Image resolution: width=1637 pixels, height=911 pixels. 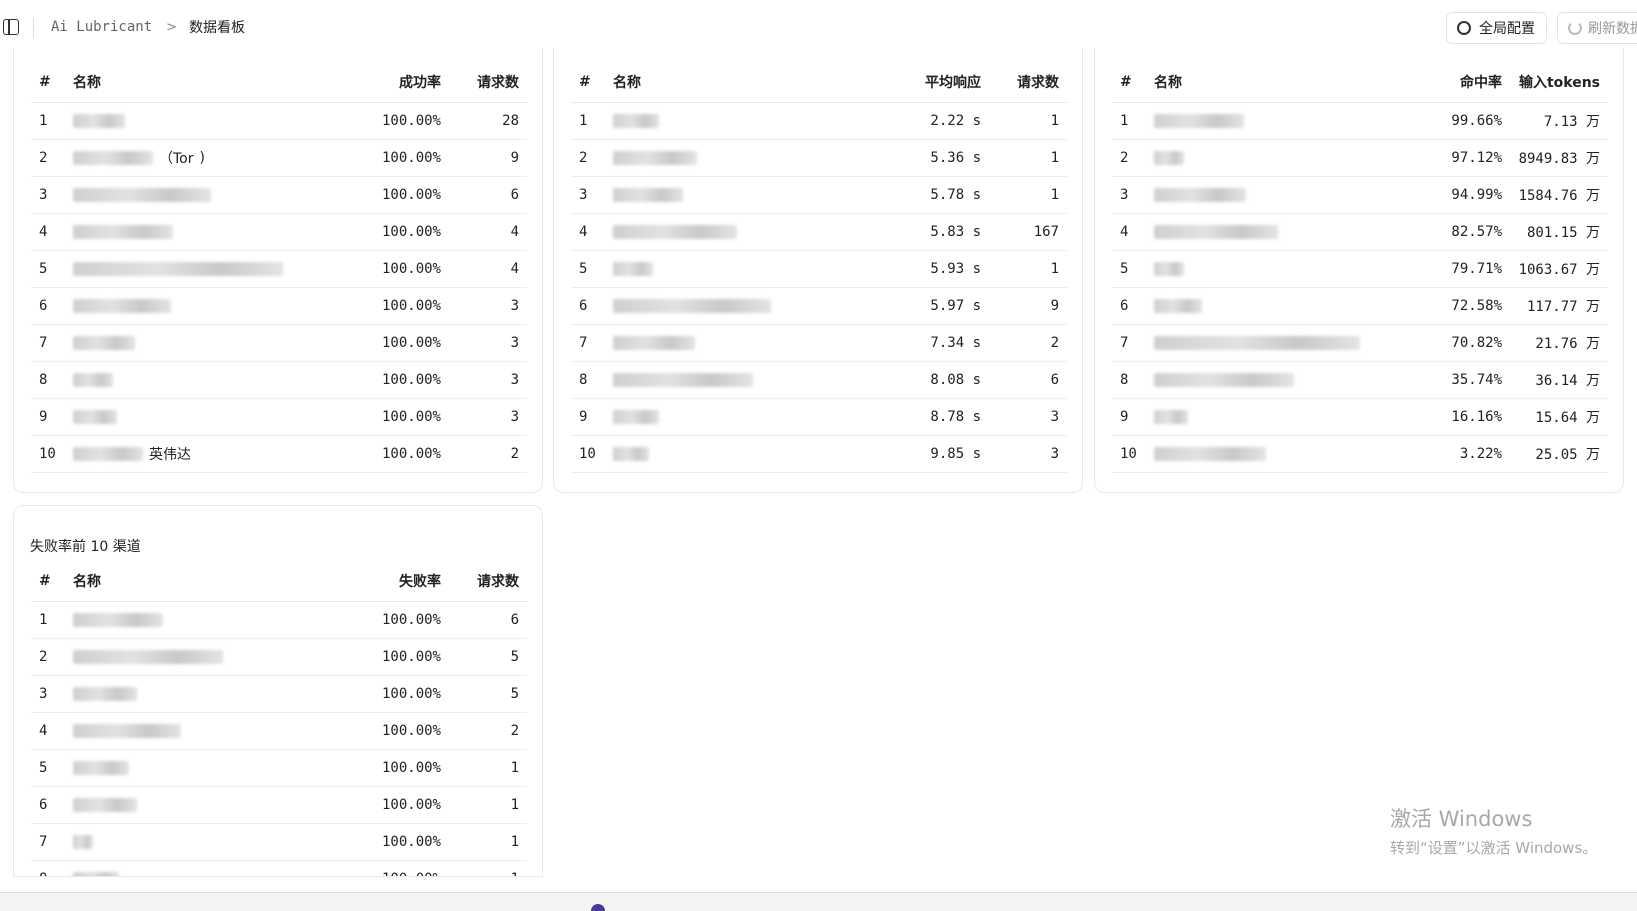 I want to click on table-row: 10 9.85 s3, so click(x=819, y=454).